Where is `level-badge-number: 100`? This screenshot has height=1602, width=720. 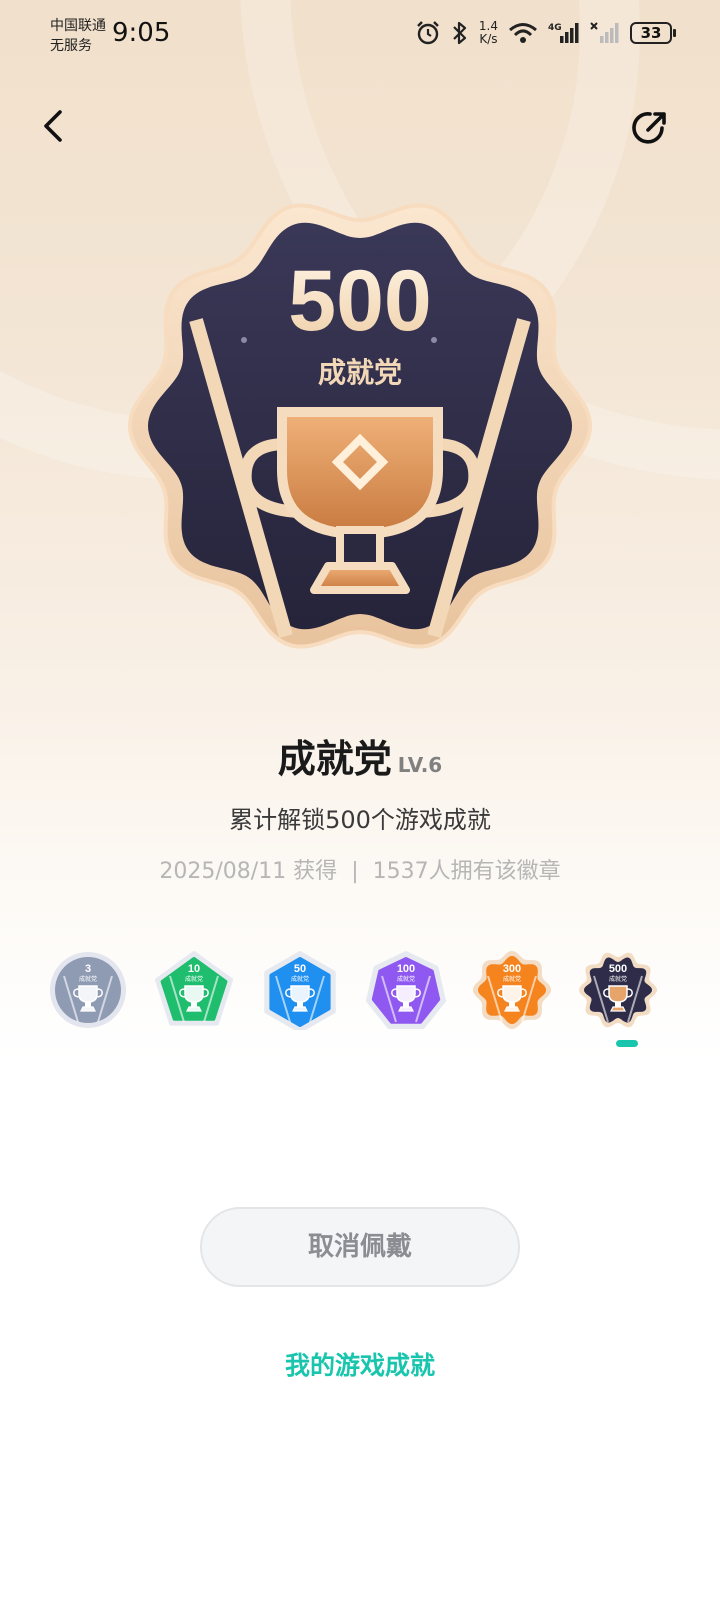
level-badge-number: 100 is located at coordinates (406, 969).